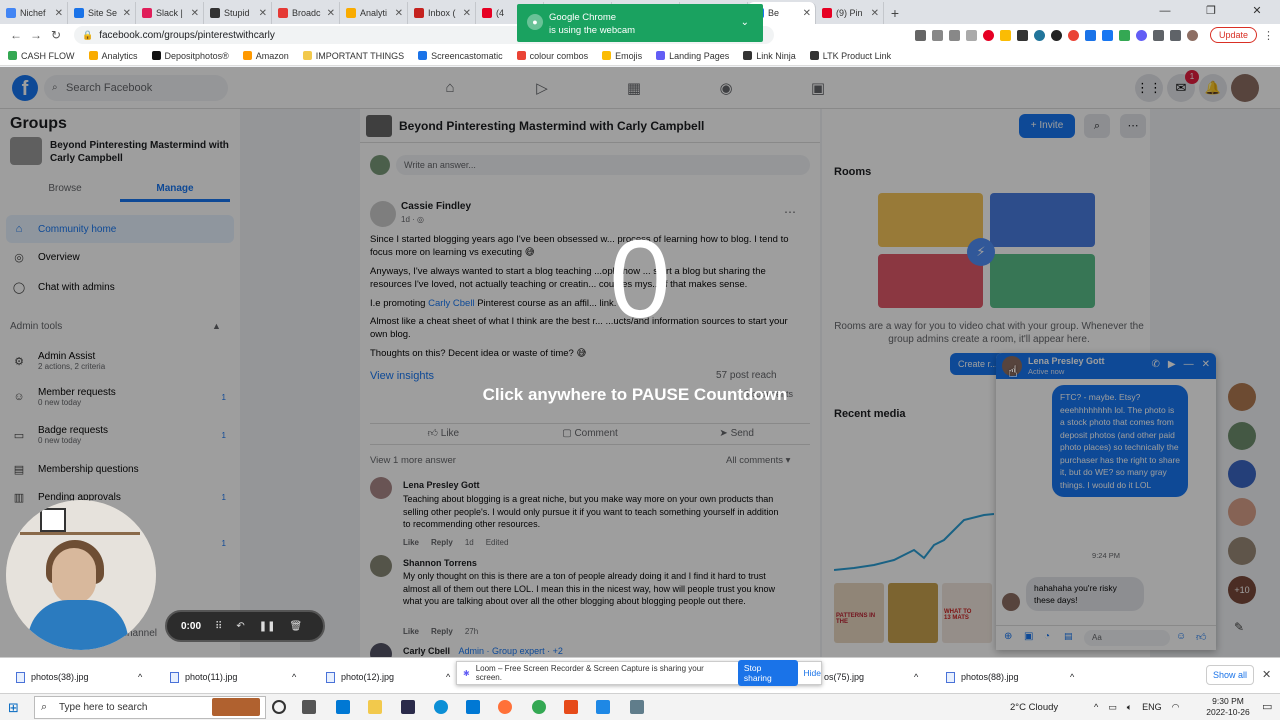 This screenshot has width=1280, height=720. I want to click on camera-icon, so click(920, 35).